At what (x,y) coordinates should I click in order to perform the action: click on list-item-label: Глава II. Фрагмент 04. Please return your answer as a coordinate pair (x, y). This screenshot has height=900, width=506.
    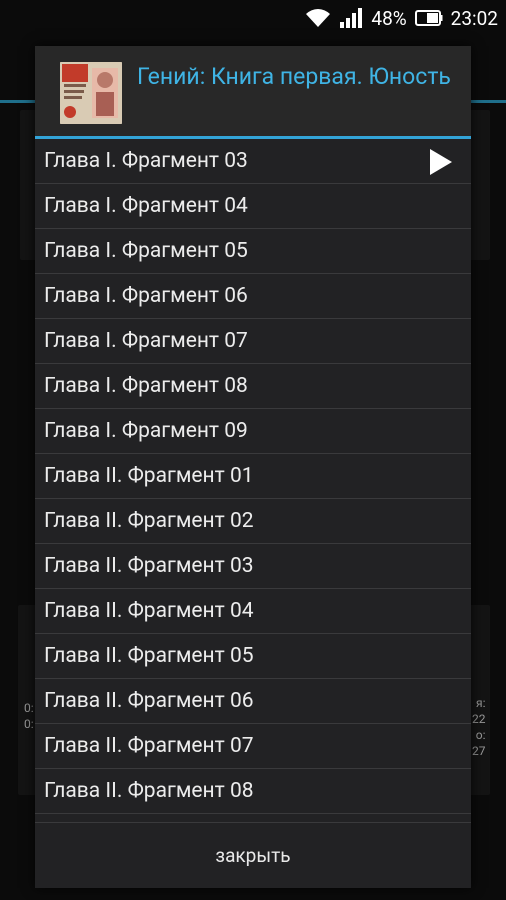
    Looking at the image, I should click on (149, 611).